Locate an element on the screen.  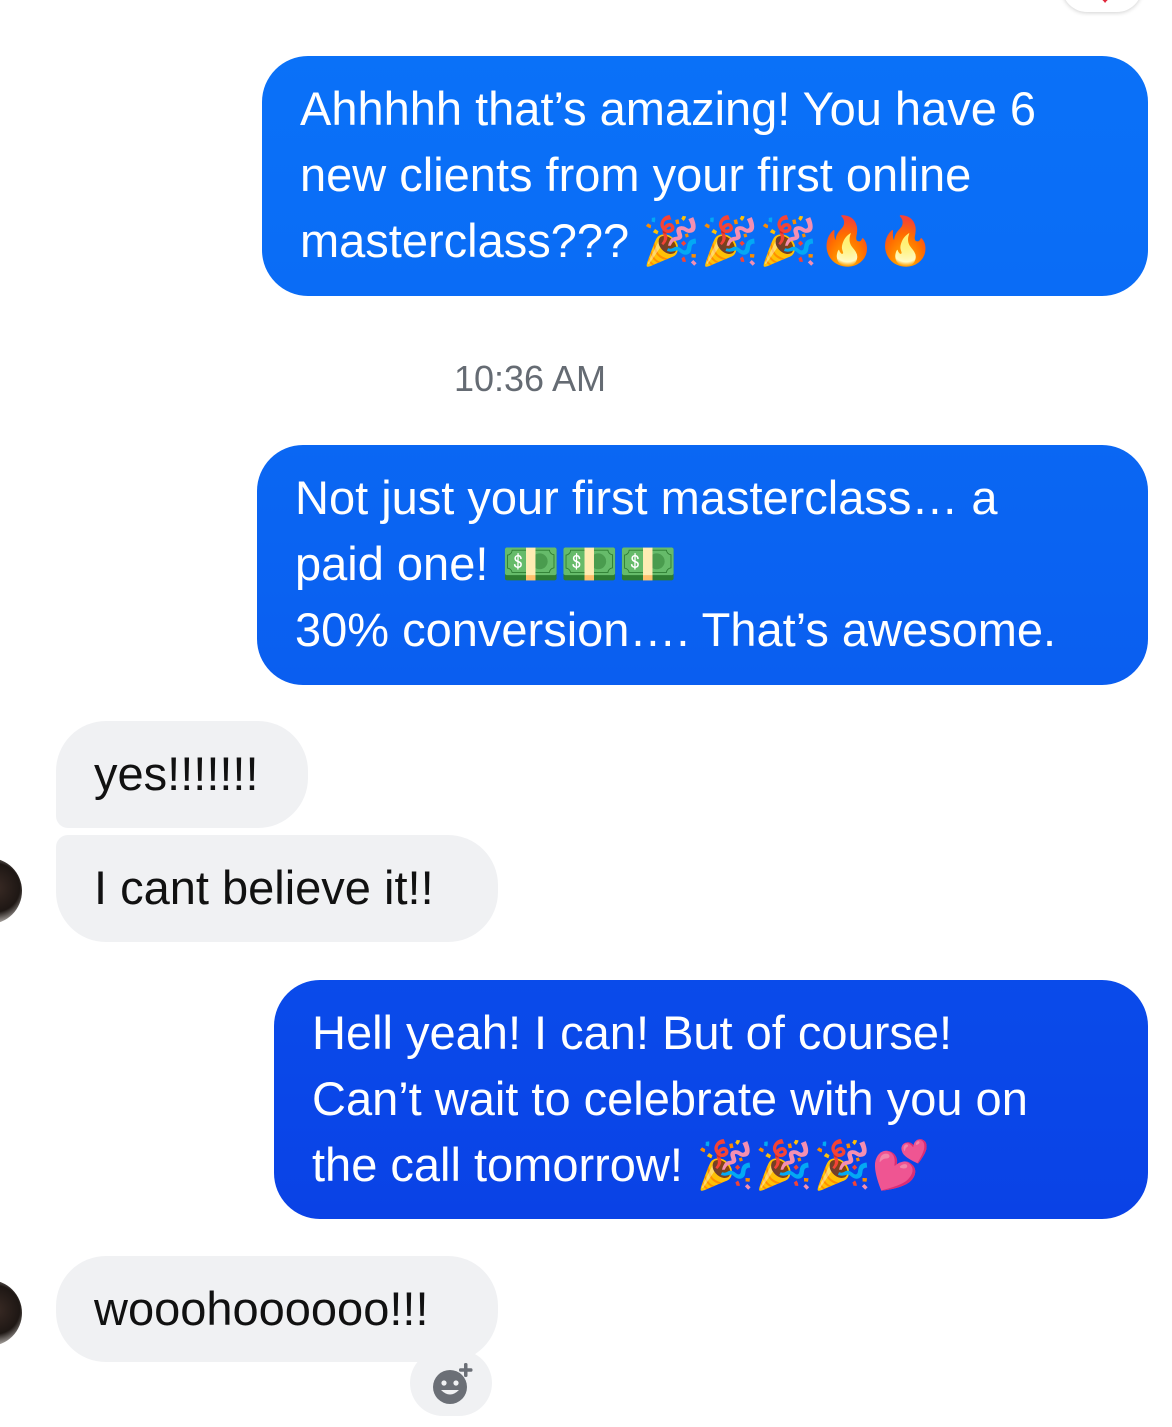
add-reaction-button is located at coordinates (451, 1383).